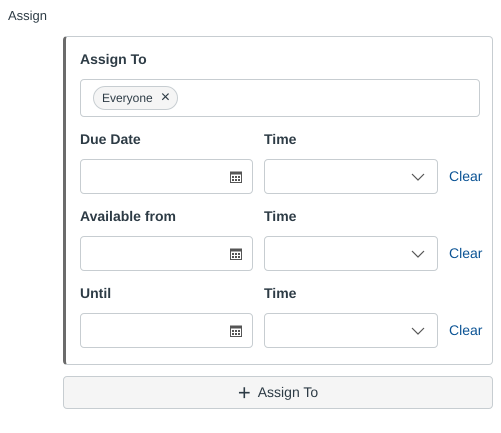 This screenshot has width=501, height=433. I want to click on section-label: Assign, so click(28, 16).